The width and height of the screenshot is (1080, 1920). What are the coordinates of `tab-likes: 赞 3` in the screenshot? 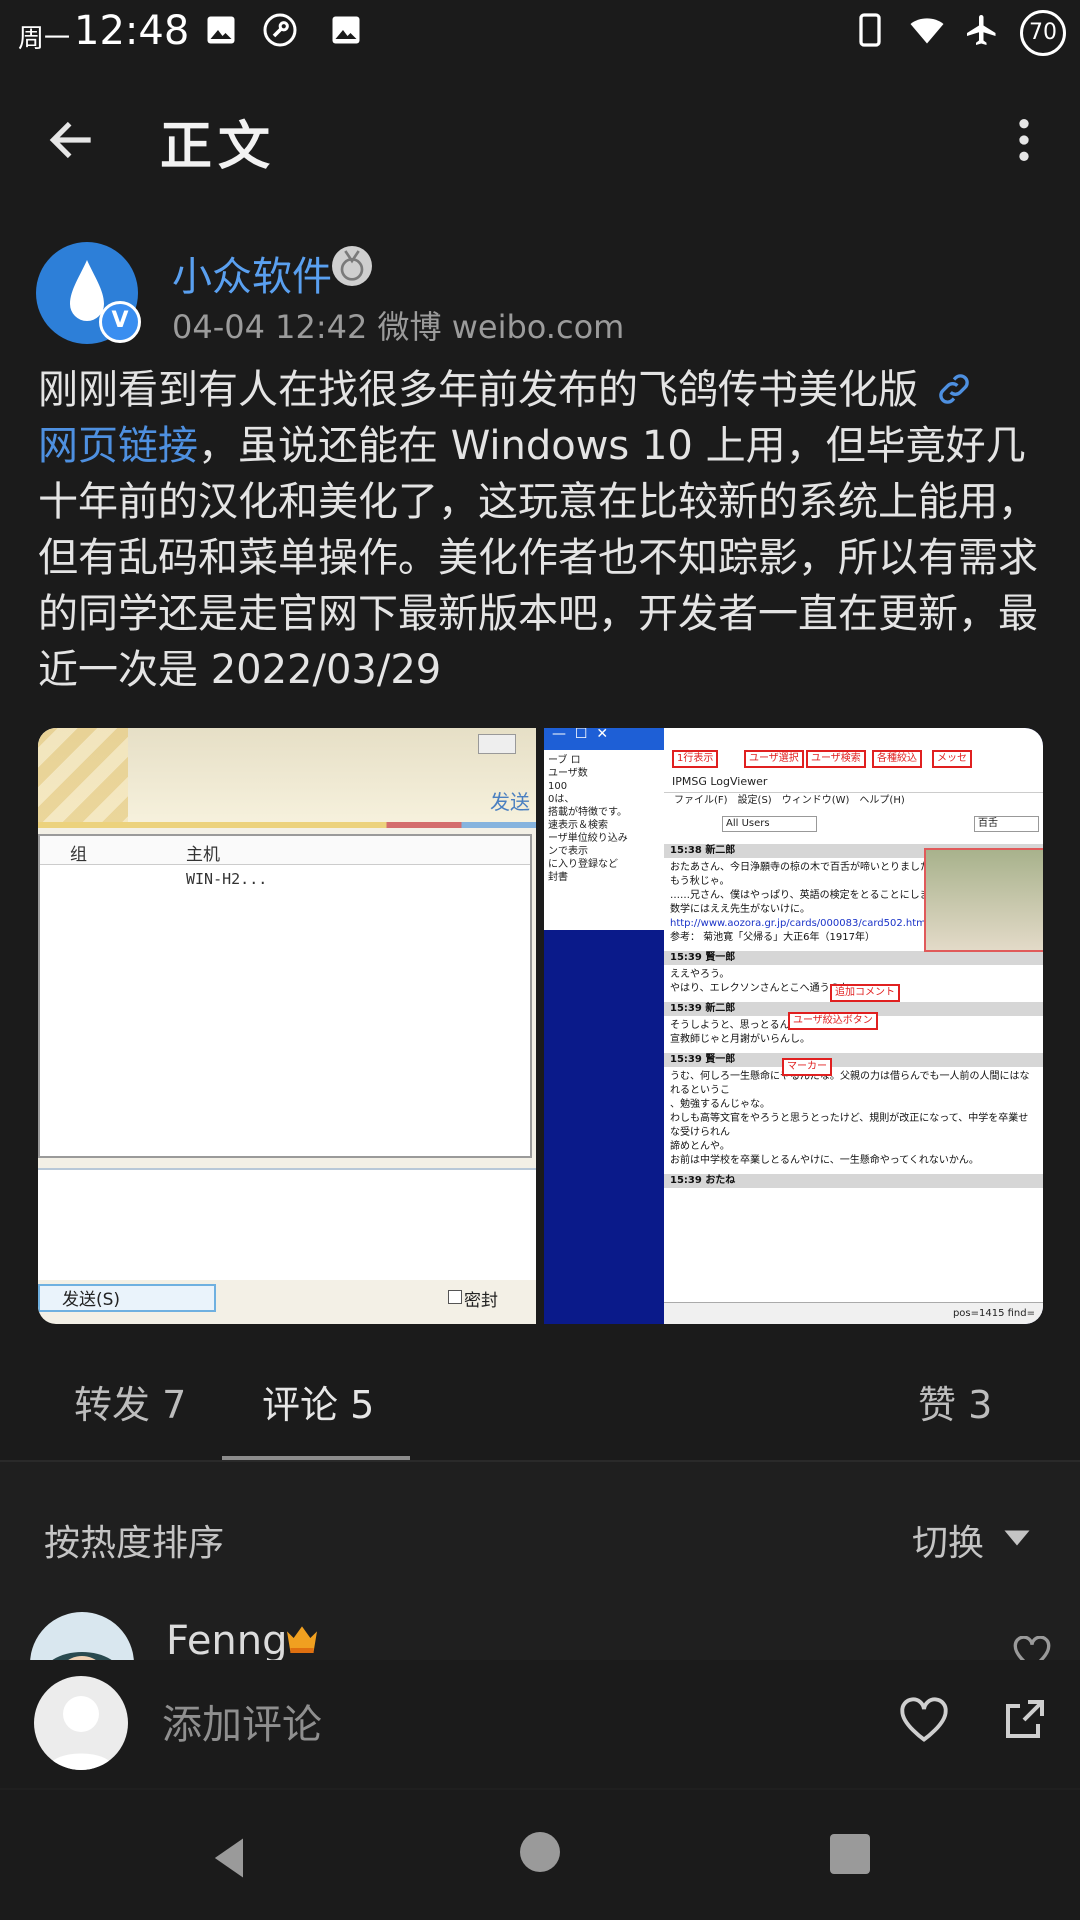 It's located at (955, 1401).